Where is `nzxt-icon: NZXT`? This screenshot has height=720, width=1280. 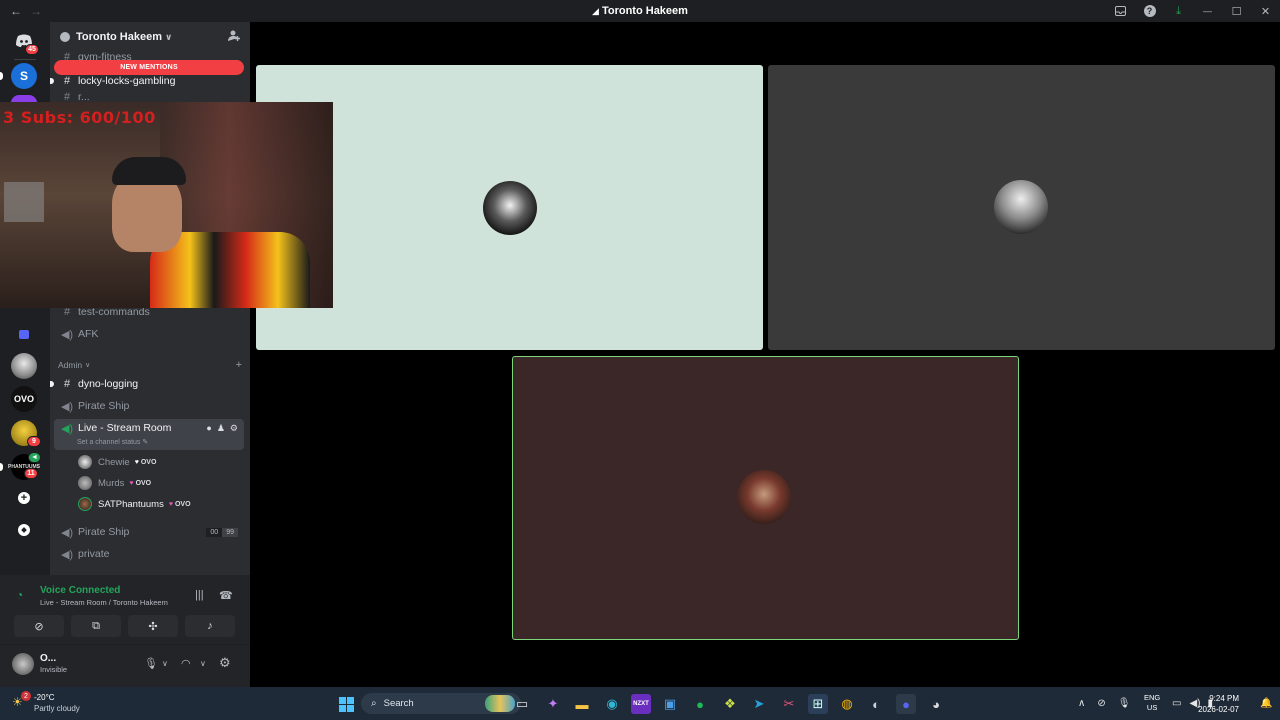 nzxt-icon: NZXT is located at coordinates (641, 704).